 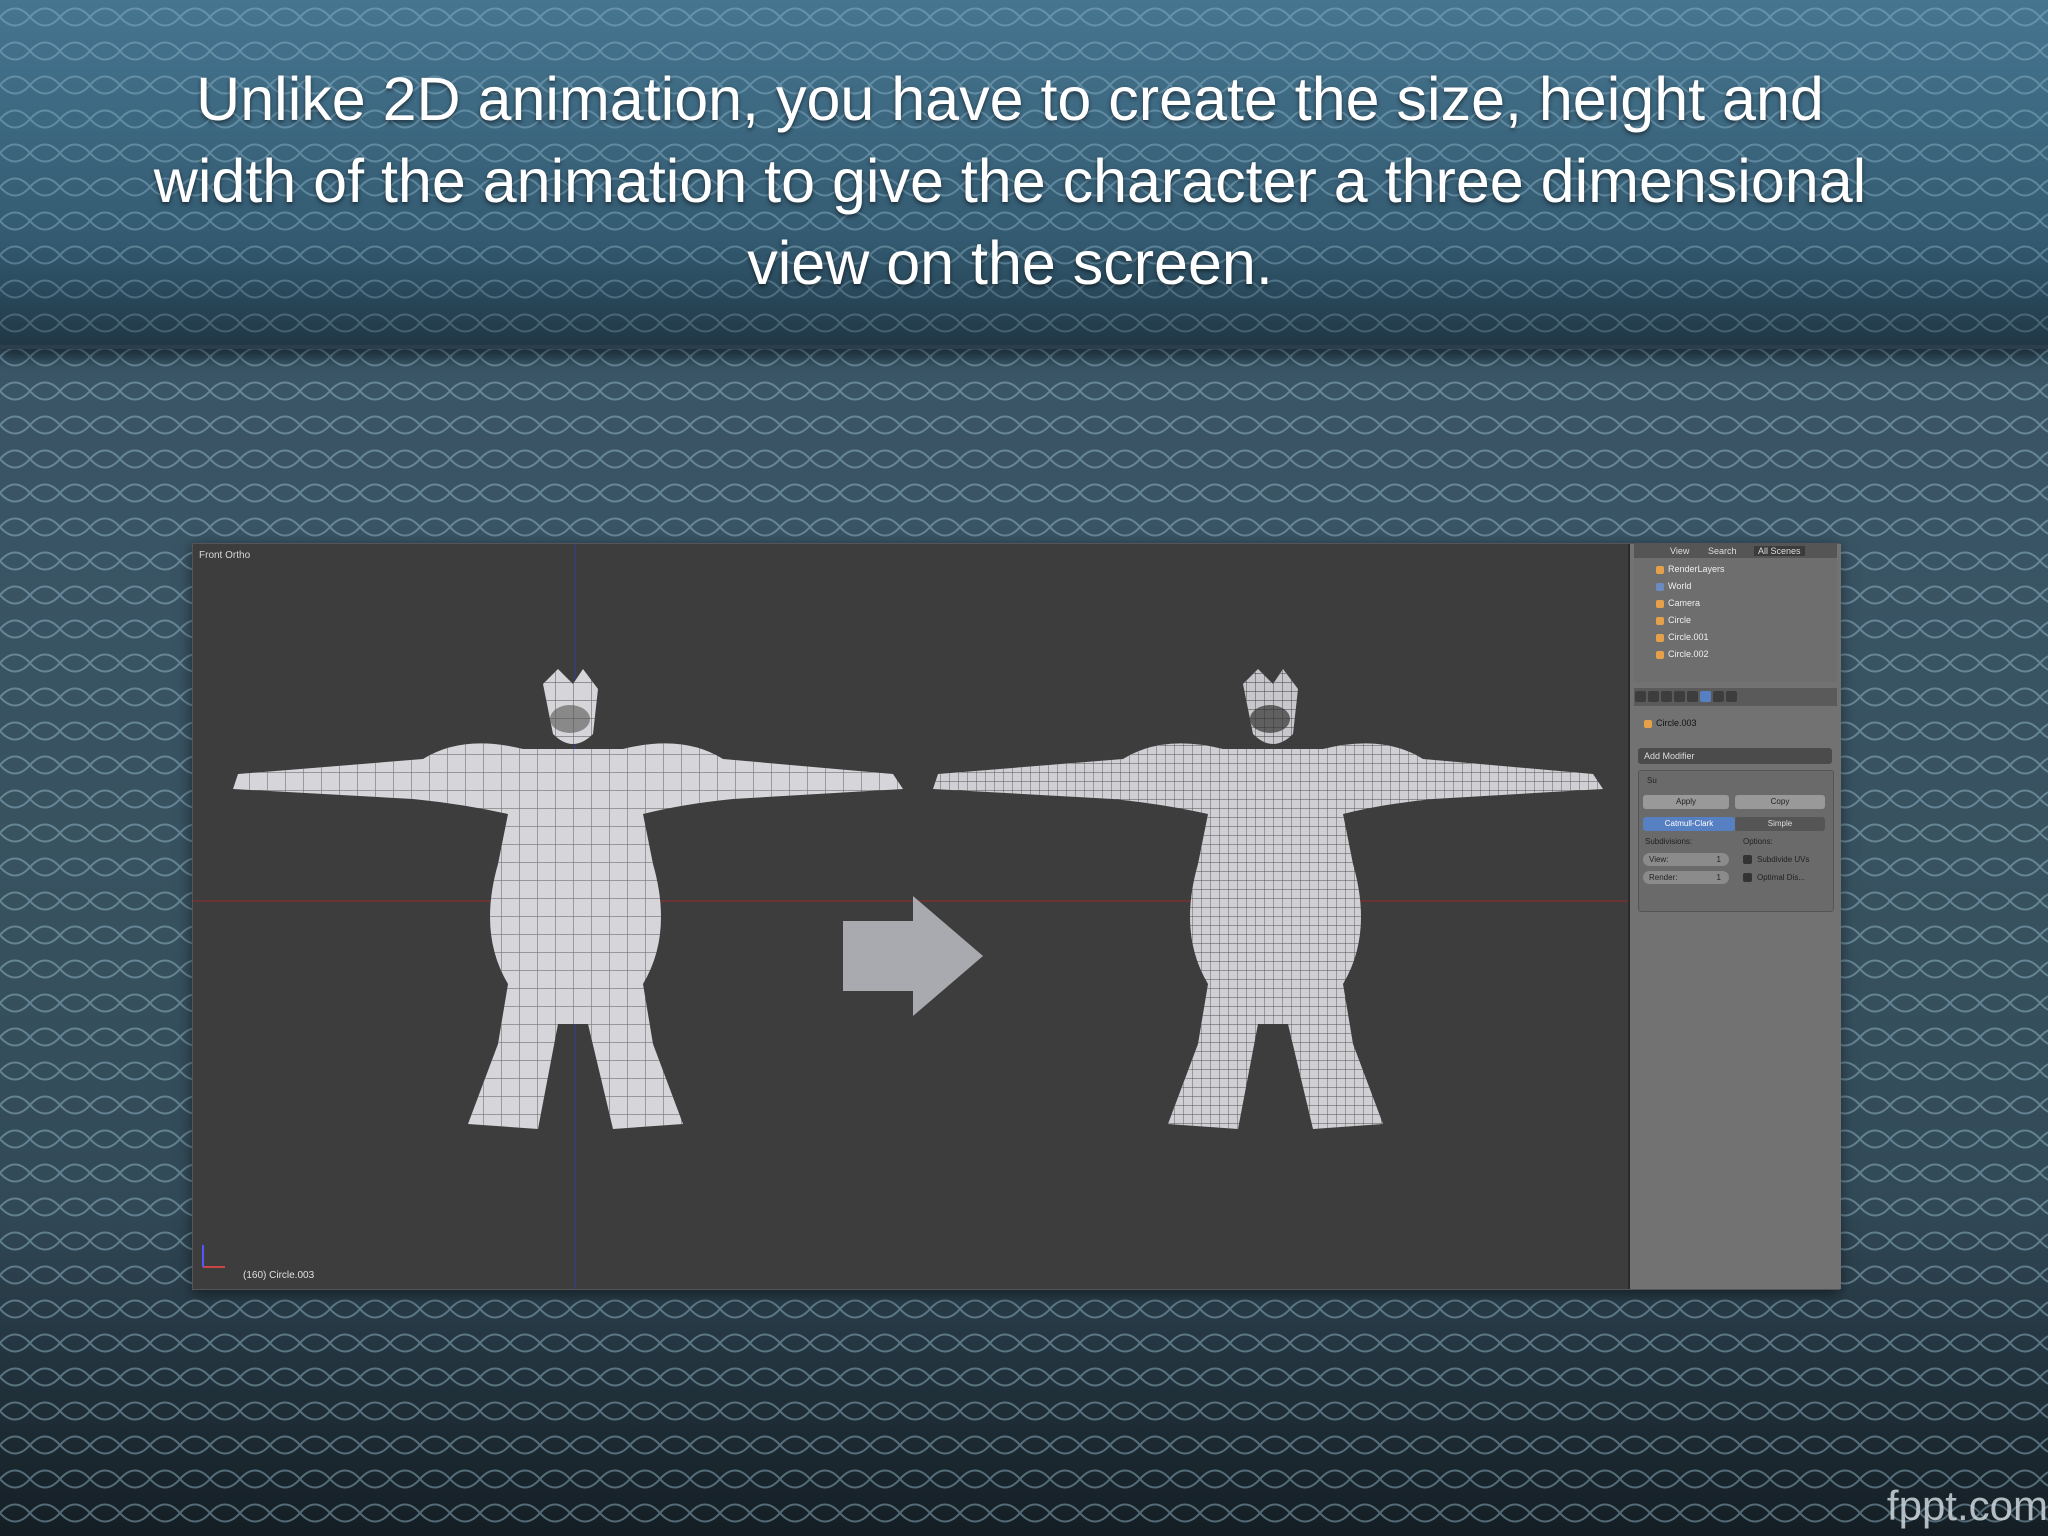 What do you see at coordinates (1659, 859) in the screenshot?
I see `view-levels-label: View:` at bounding box center [1659, 859].